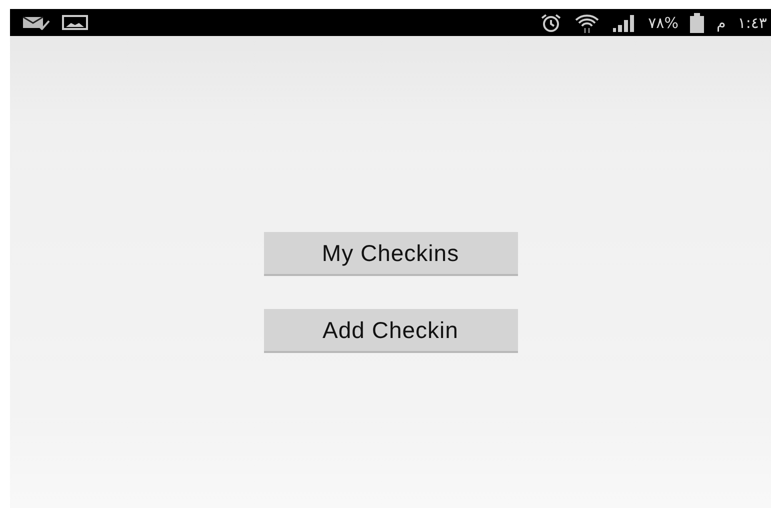  What do you see at coordinates (391, 254) in the screenshot?
I see `menu-button: My Checkins` at bounding box center [391, 254].